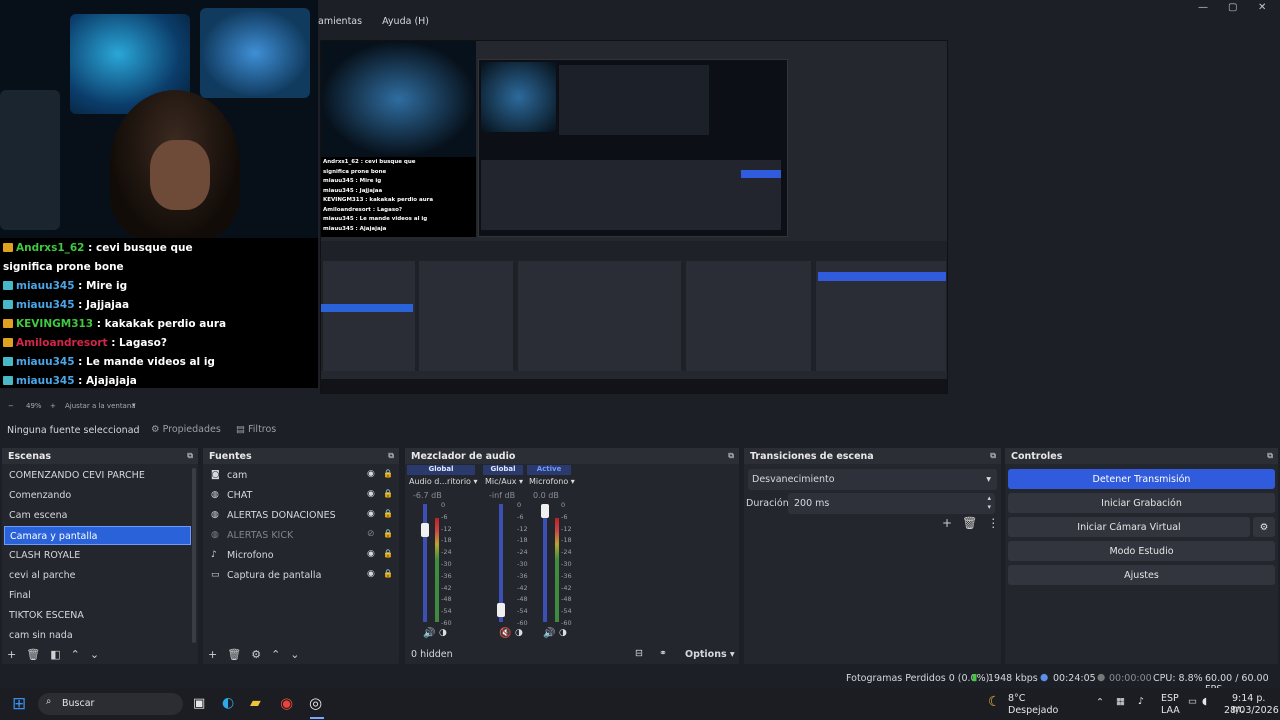 This screenshot has width=1280, height=720. What do you see at coordinates (340, 24) in the screenshot?
I see `menu-tools: amientas` at bounding box center [340, 24].